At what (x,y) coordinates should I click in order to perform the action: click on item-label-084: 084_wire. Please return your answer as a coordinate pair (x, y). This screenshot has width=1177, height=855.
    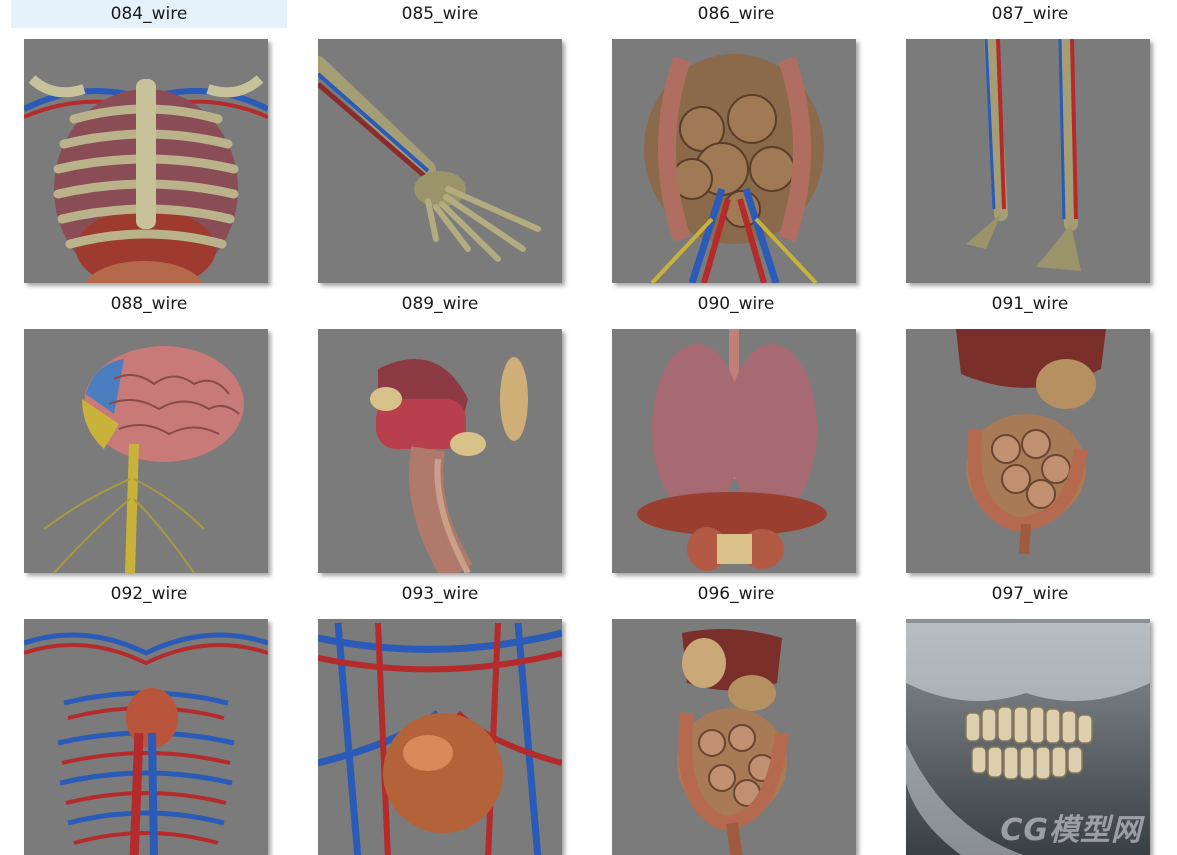
    Looking at the image, I should click on (149, 14).